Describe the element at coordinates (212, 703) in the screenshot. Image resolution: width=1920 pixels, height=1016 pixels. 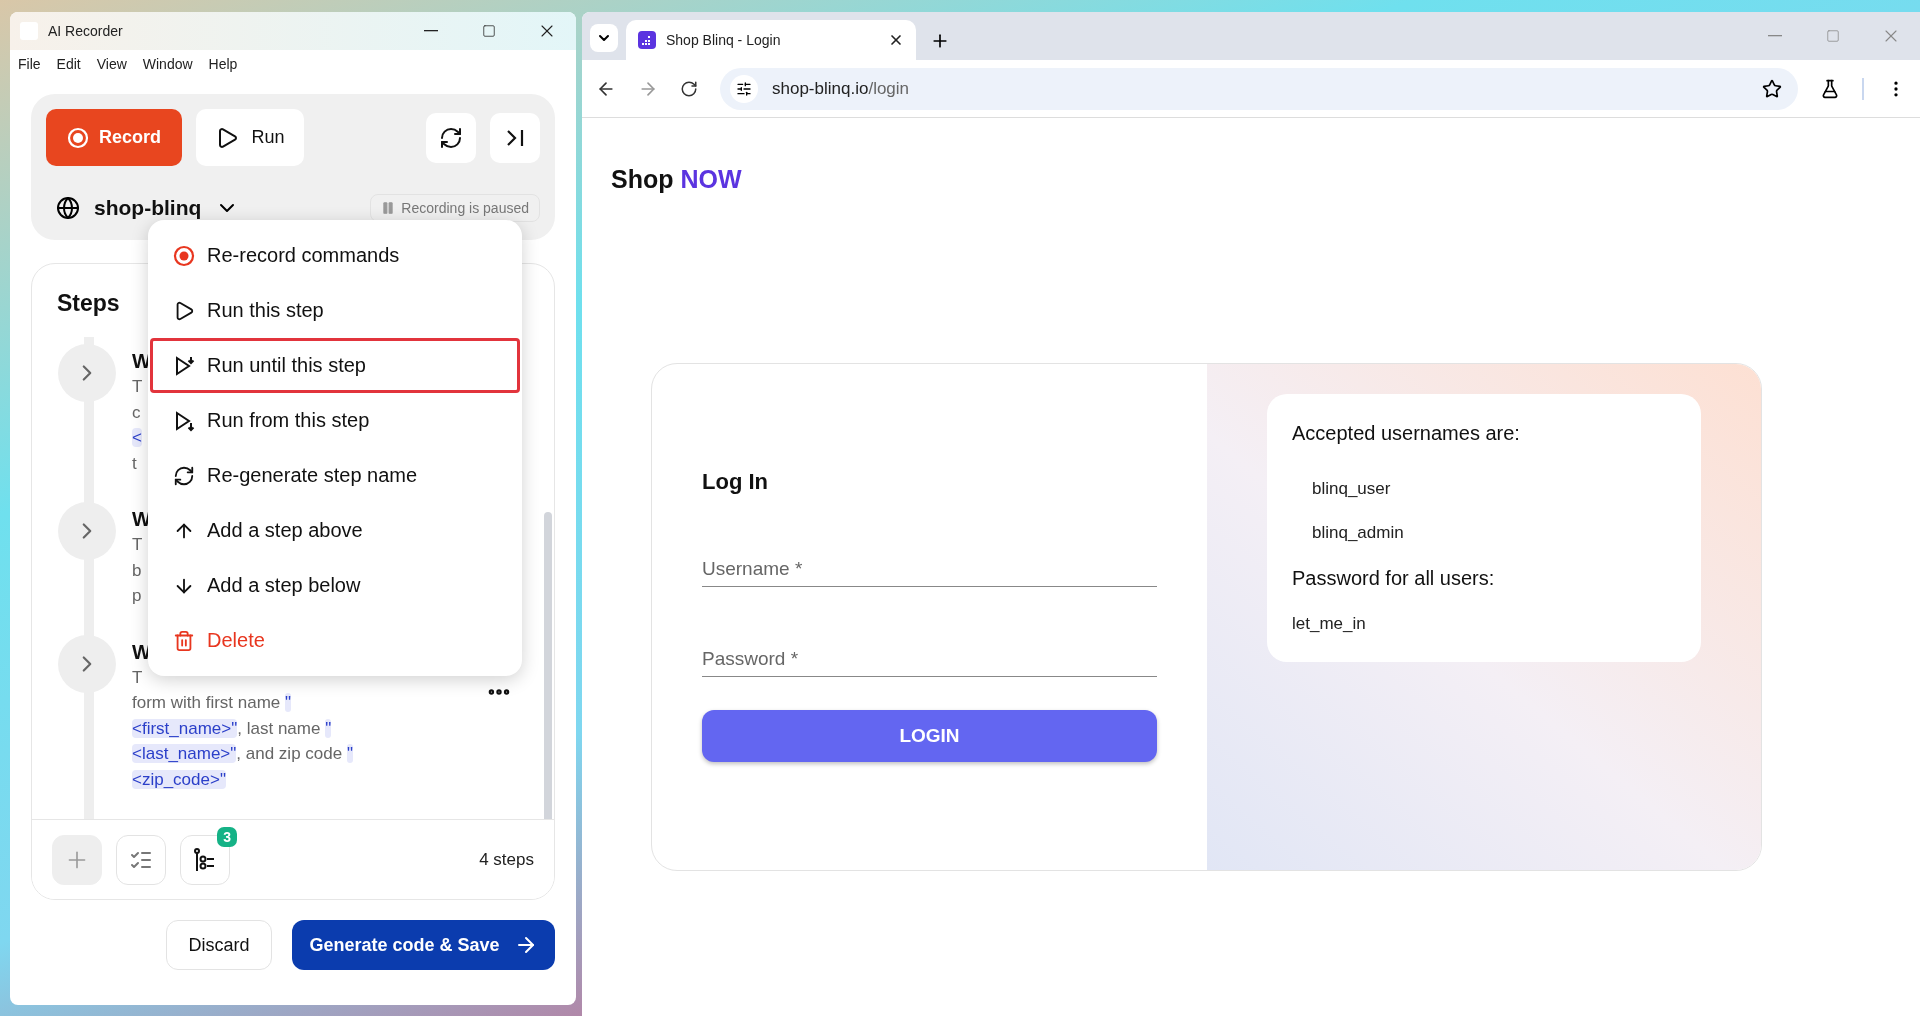
I see `step-description-line: form with first name "` at that location.